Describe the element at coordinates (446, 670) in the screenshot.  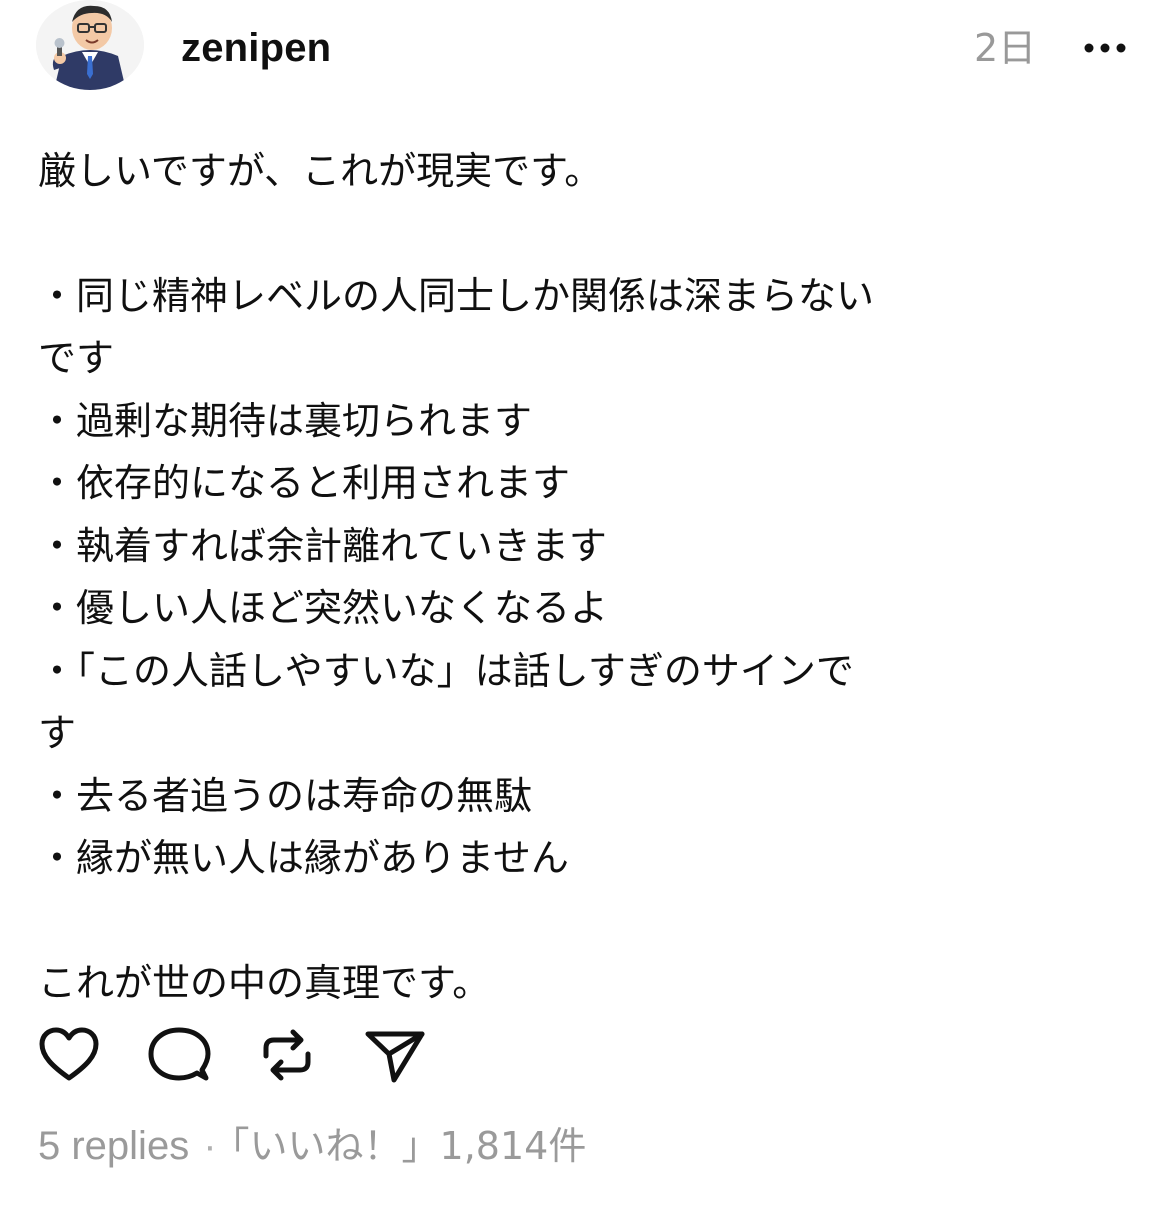
I see `post-line: ・「この人話しやすいな」は話しすぎのサインで` at that location.